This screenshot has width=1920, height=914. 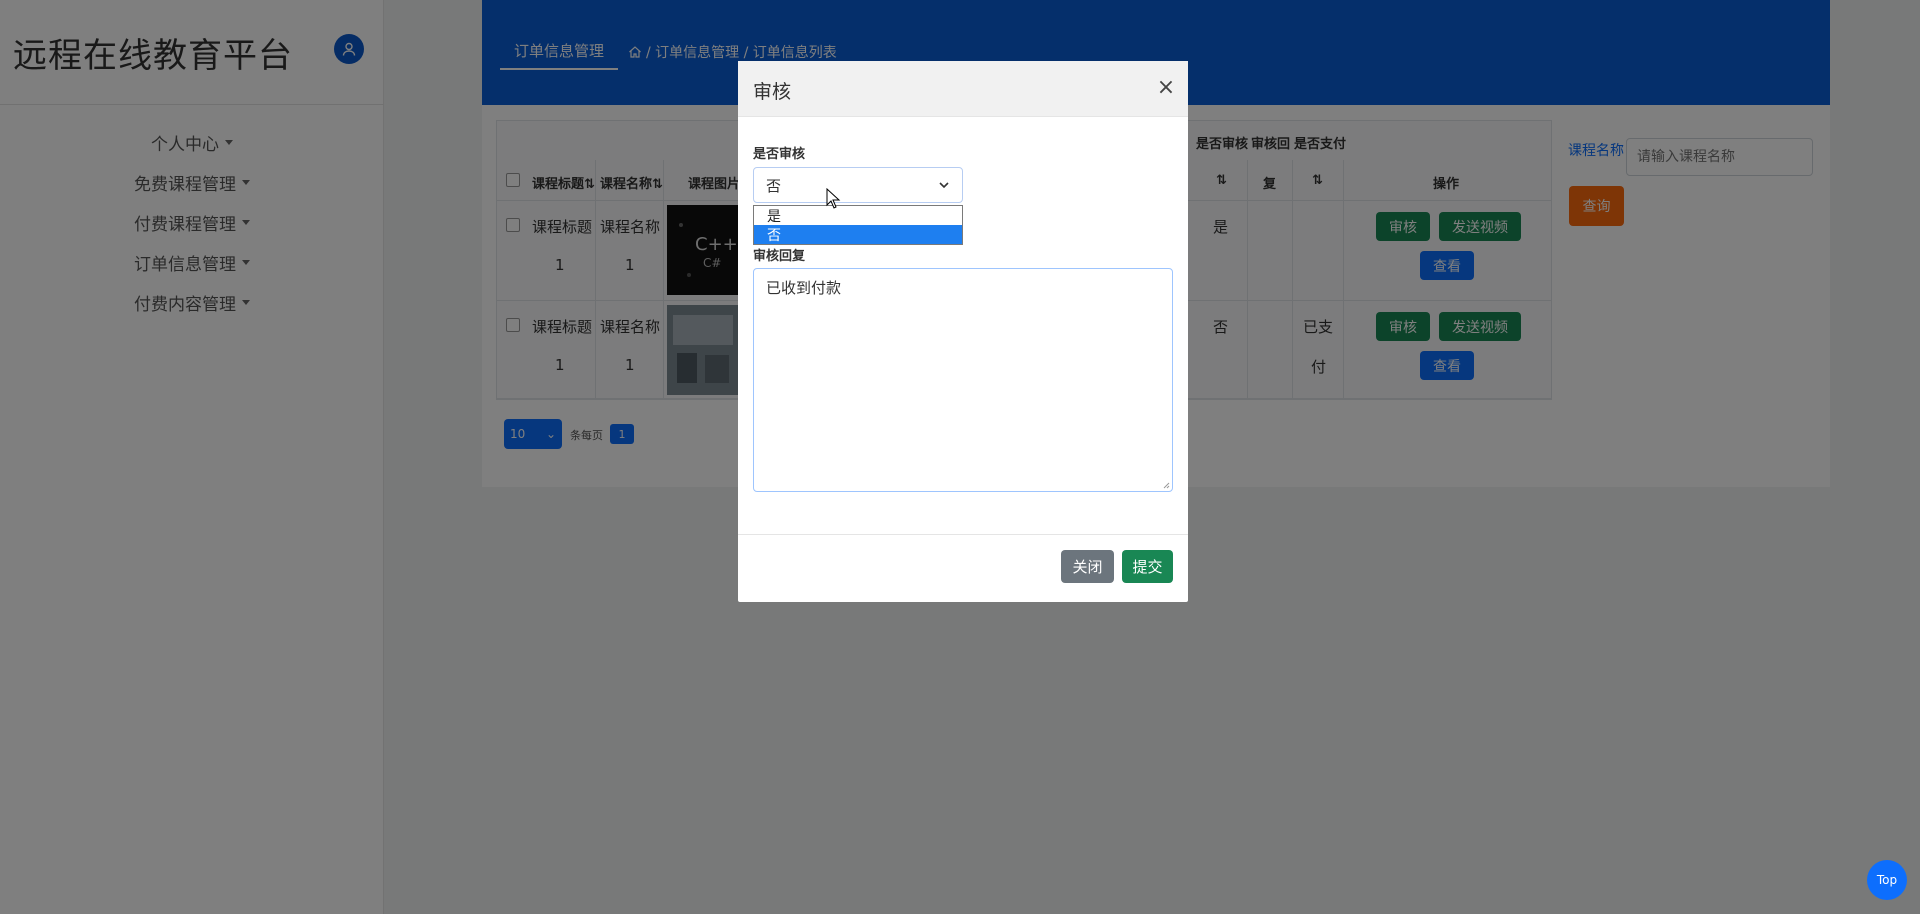 What do you see at coordinates (1147, 566) in the screenshot?
I see `submit-button: 提交` at bounding box center [1147, 566].